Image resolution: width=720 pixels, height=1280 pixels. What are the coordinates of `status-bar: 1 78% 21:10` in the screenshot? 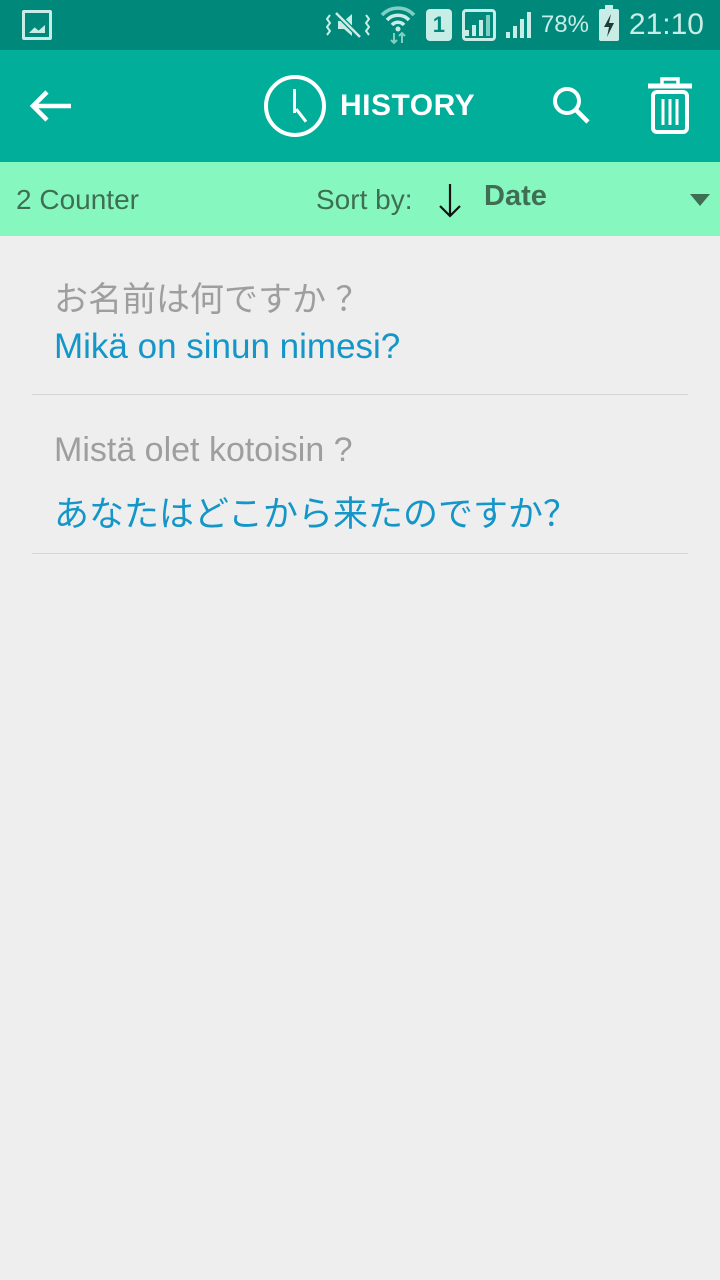 It's located at (360, 25).